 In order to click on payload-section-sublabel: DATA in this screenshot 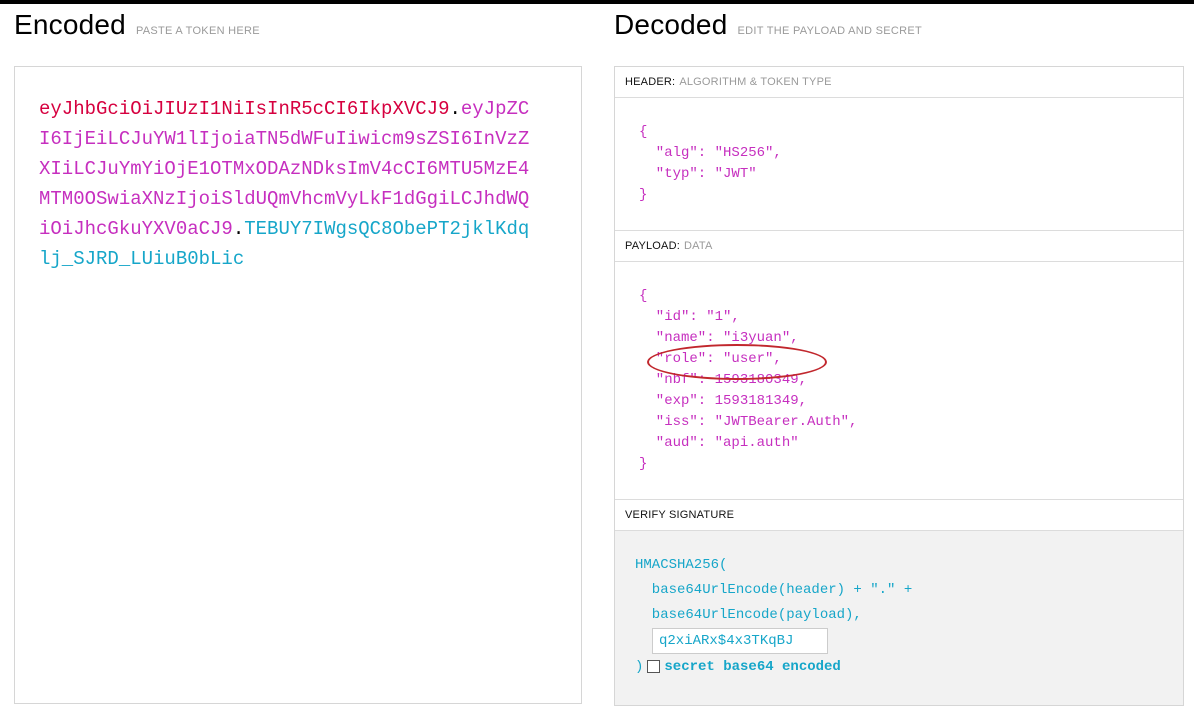, I will do `click(698, 246)`.